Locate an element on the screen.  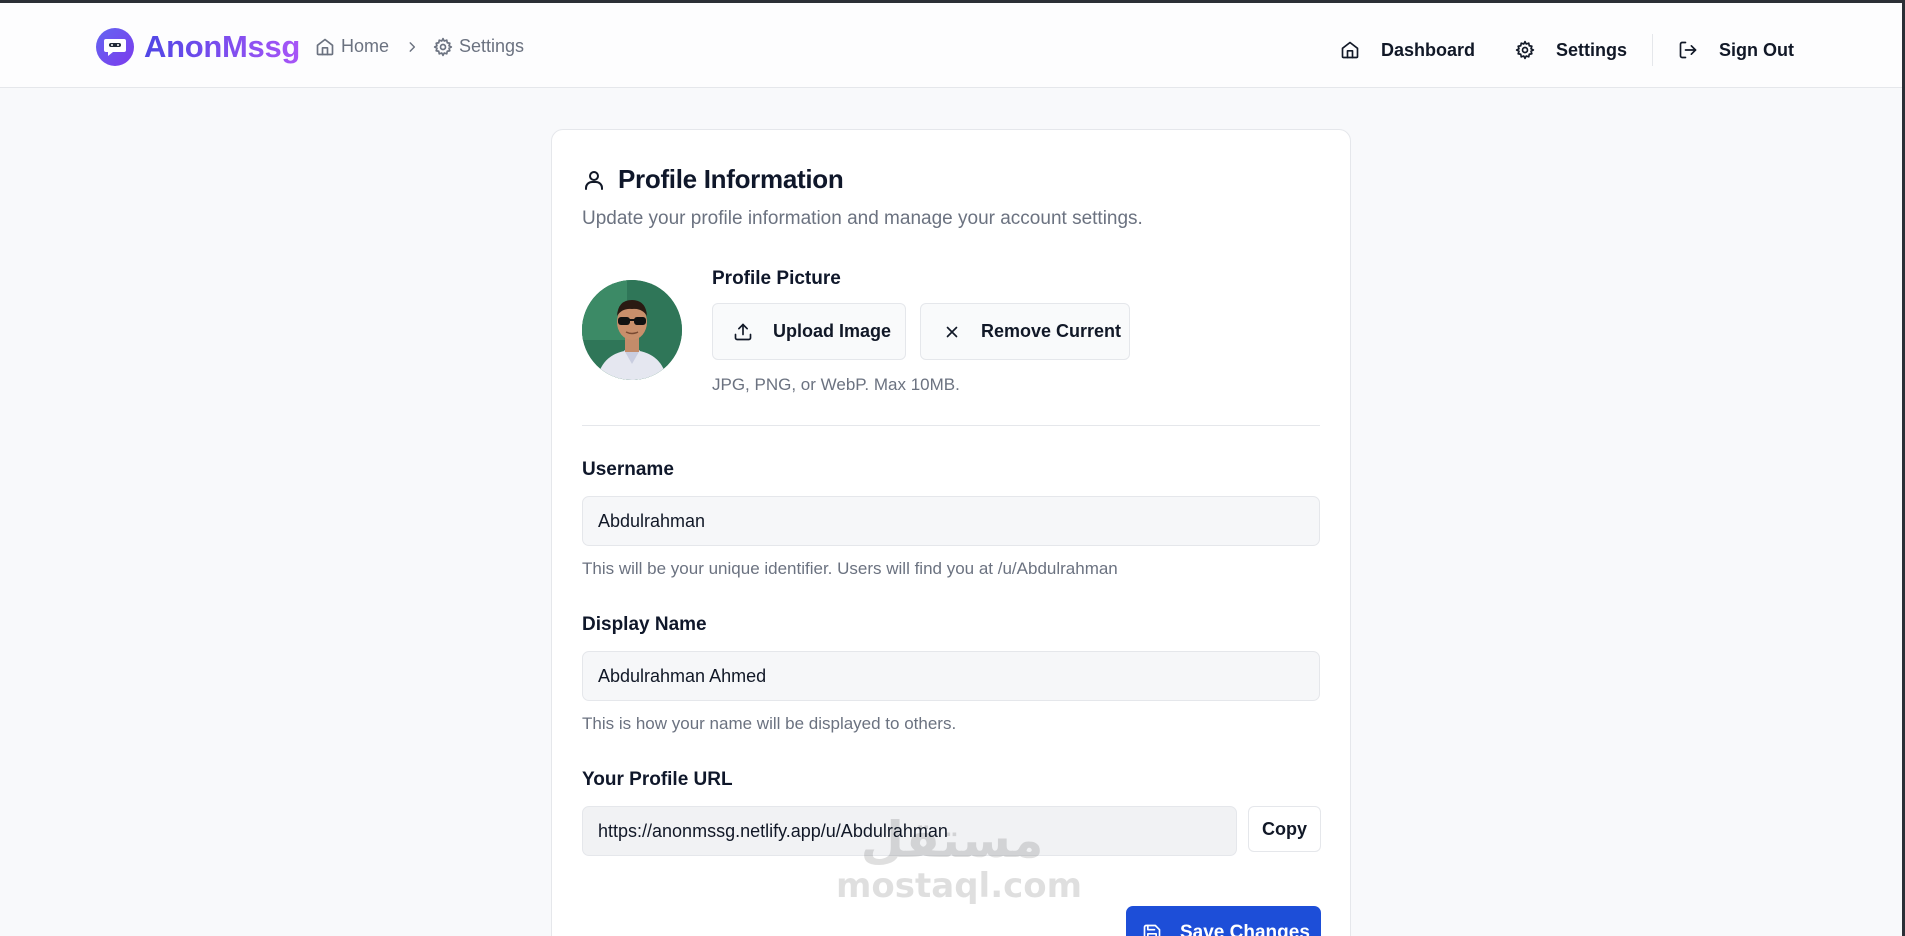
breadcrumb-home: Home is located at coordinates (352, 46).